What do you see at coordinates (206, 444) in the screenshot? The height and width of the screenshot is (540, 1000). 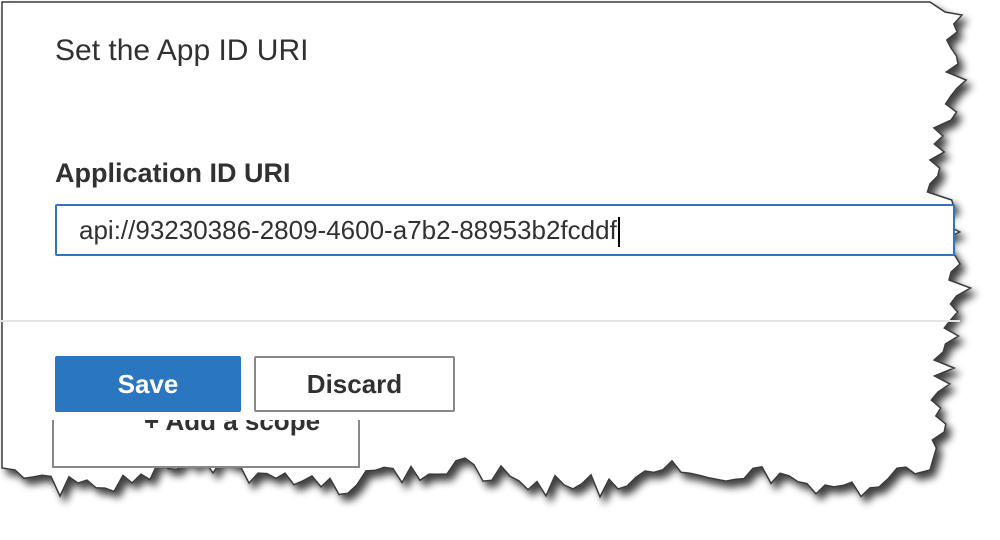 I see `add-scope-button-partial: + Add a scope` at bounding box center [206, 444].